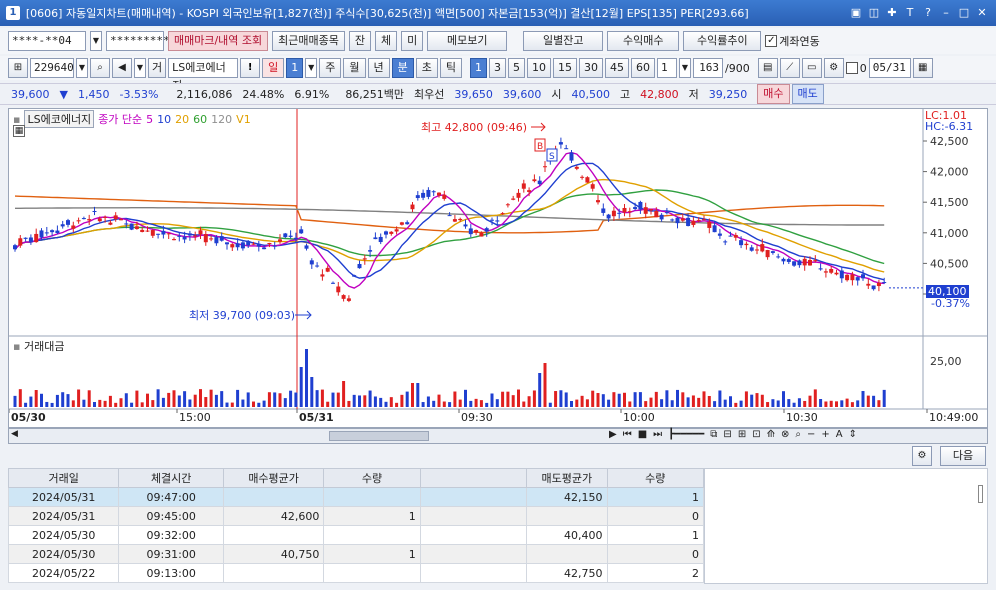 The height and width of the screenshot is (590, 996). What do you see at coordinates (727, 434) in the screenshot?
I see `tool-icon-b: ⊟` at bounding box center [727, 434].